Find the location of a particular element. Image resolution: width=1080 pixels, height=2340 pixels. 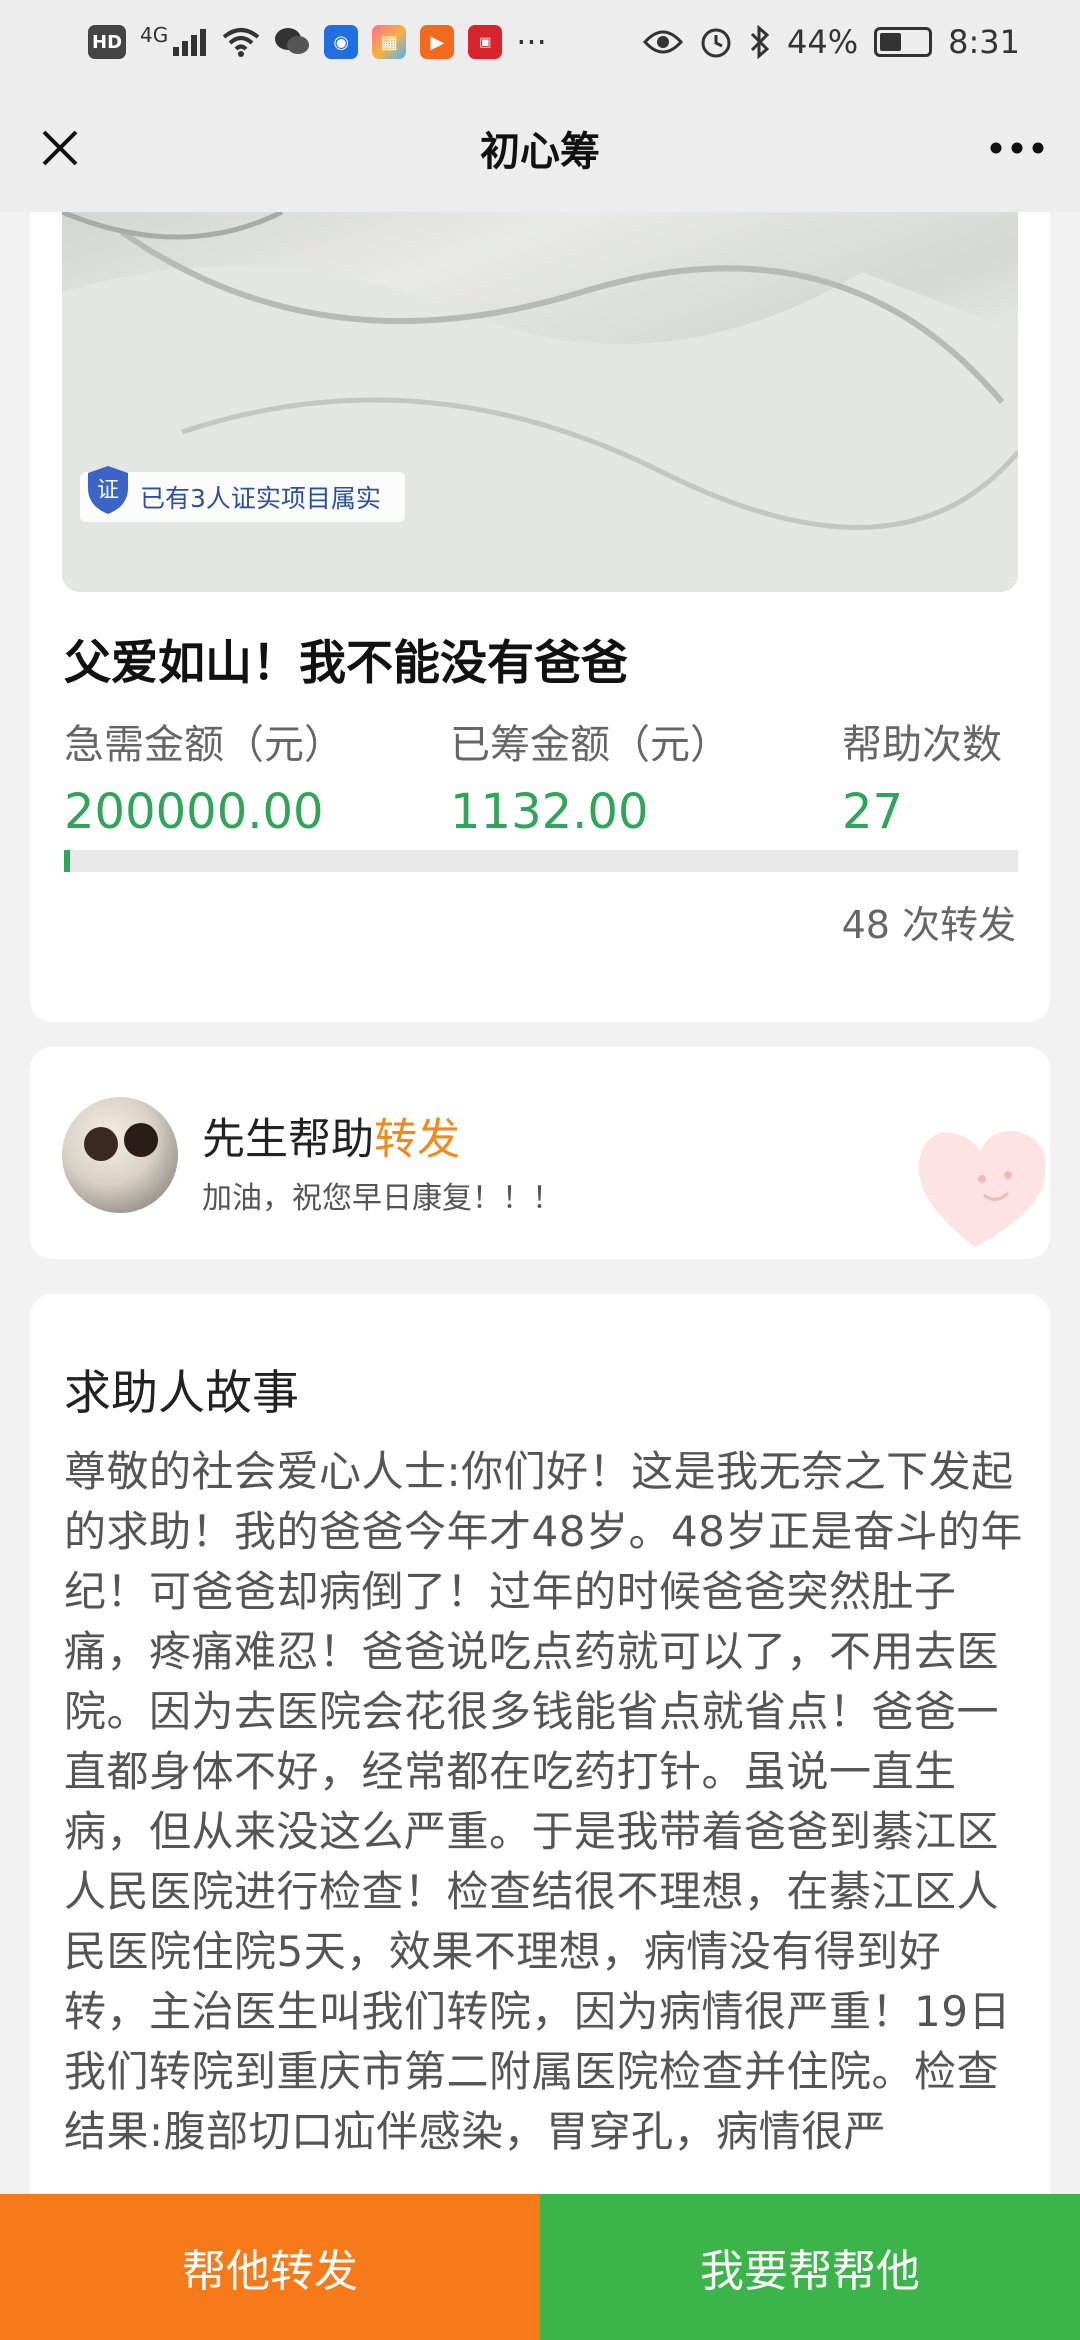

verify-text: 已有3人证实项目属实 is located at coordinates (260, 498).